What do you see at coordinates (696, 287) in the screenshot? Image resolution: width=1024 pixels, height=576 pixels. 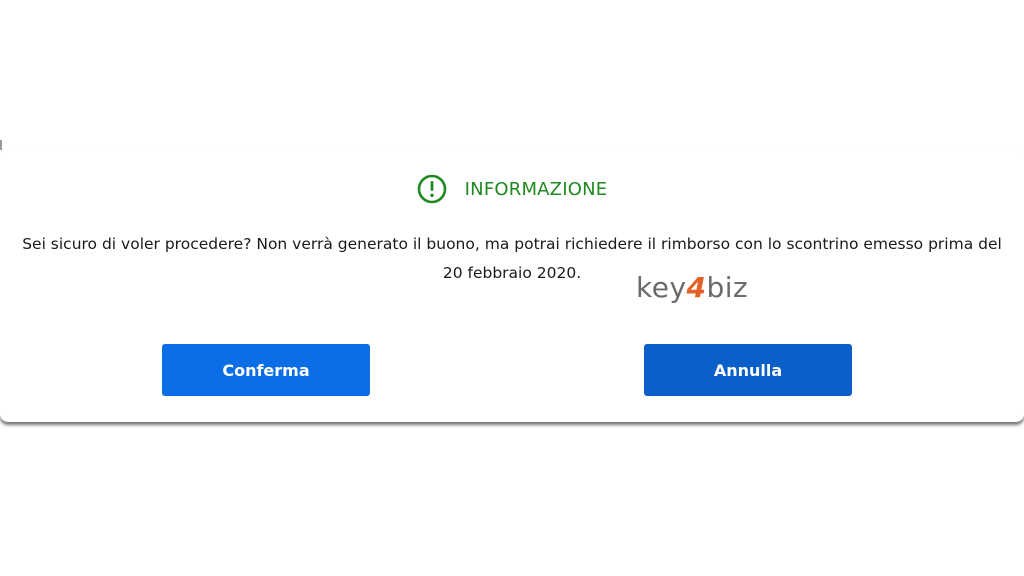 I see `watermark-4: 4` at bounding box center [696, 287].